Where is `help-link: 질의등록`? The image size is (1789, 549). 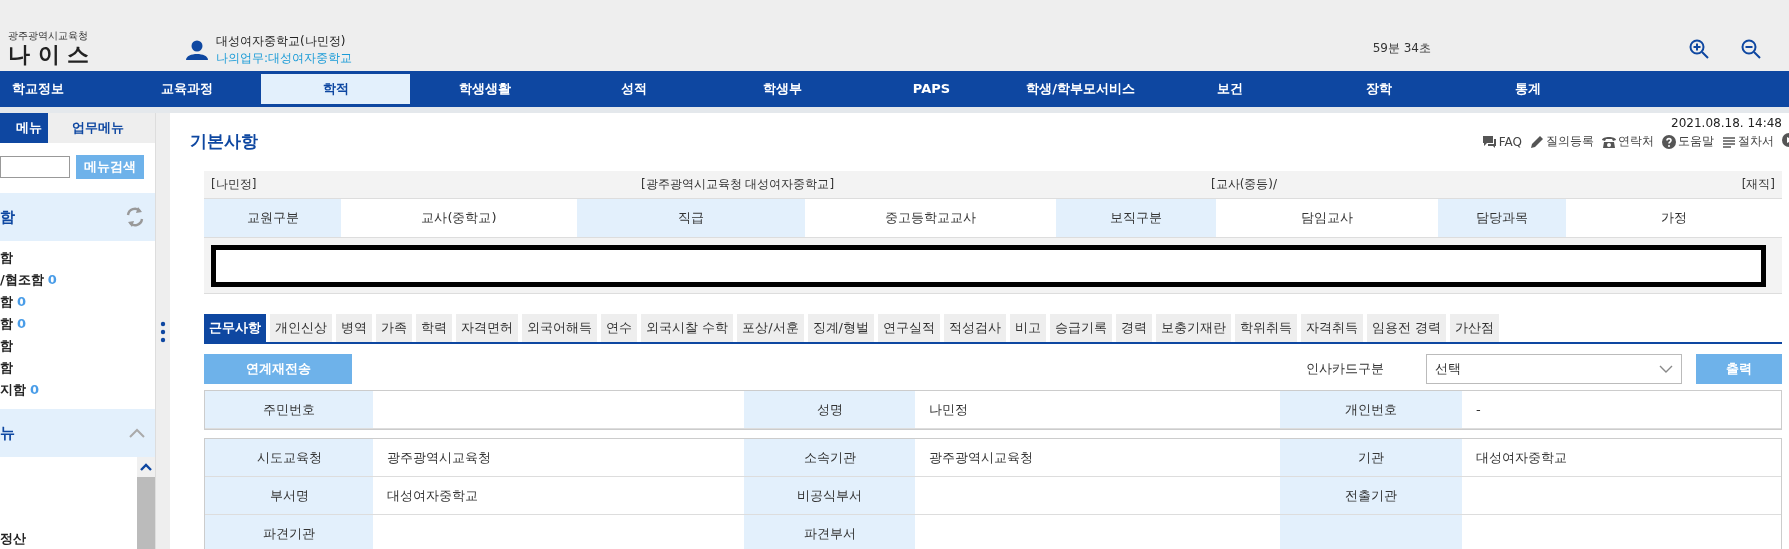
help-link: 질의등록 is located at coordinates (1562, 141).